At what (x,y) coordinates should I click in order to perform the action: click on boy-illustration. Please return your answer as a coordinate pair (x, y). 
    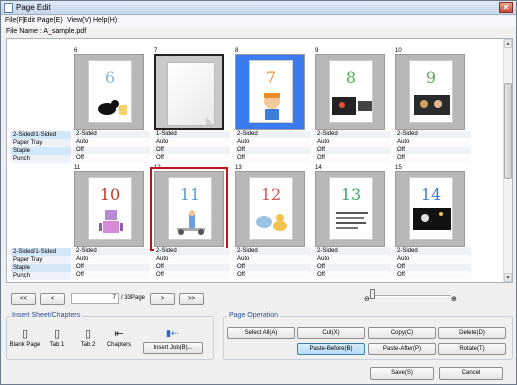
    Looking at the image, I should click on (272, 106).